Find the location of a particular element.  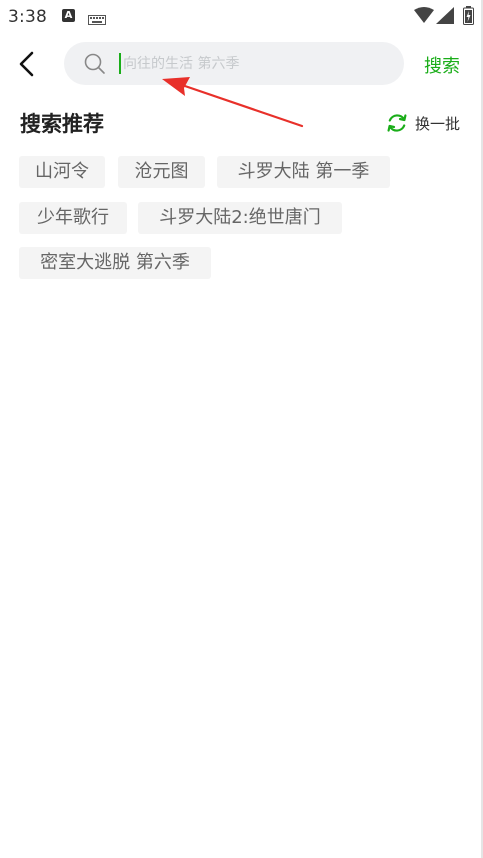

a-icon: A is located at coordinates (68, 15).